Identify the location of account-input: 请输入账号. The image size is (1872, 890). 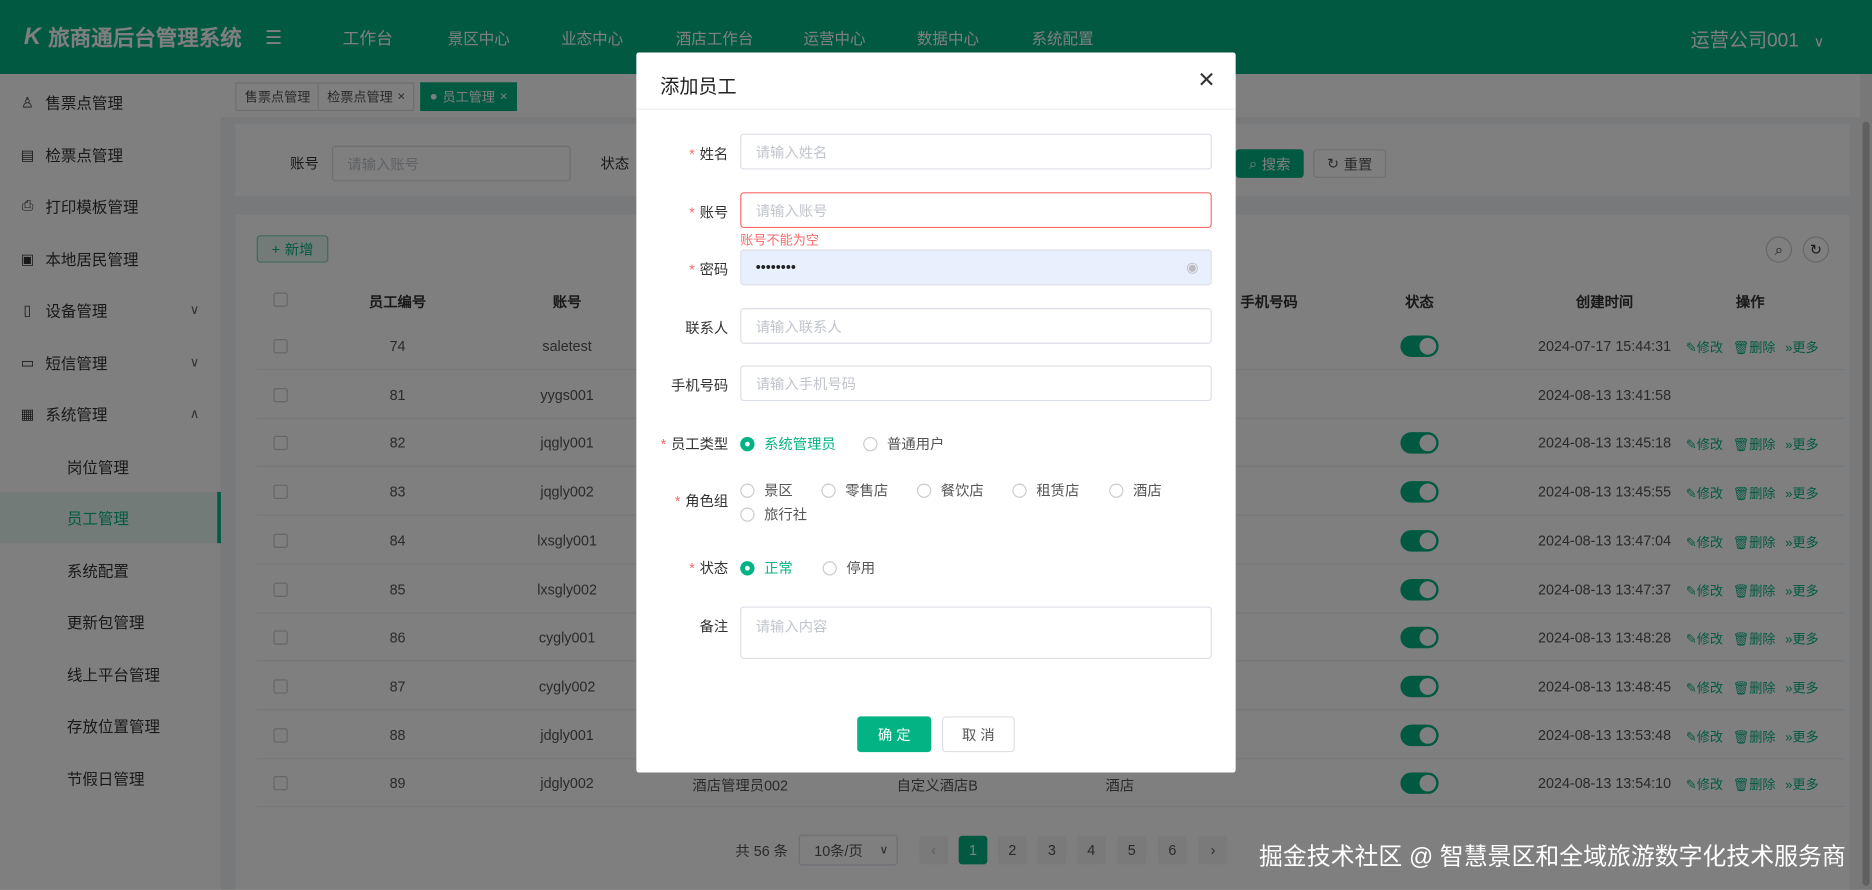
(976, 210).